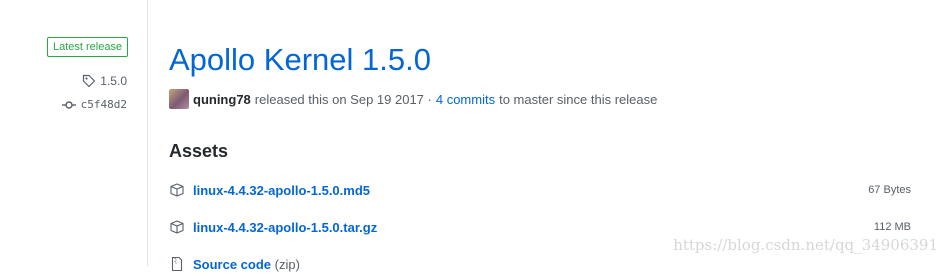  What do you see at coordinates (177, 264) in the screenshot?
I see `file-zip-icon` at bounding box center [177, 264].